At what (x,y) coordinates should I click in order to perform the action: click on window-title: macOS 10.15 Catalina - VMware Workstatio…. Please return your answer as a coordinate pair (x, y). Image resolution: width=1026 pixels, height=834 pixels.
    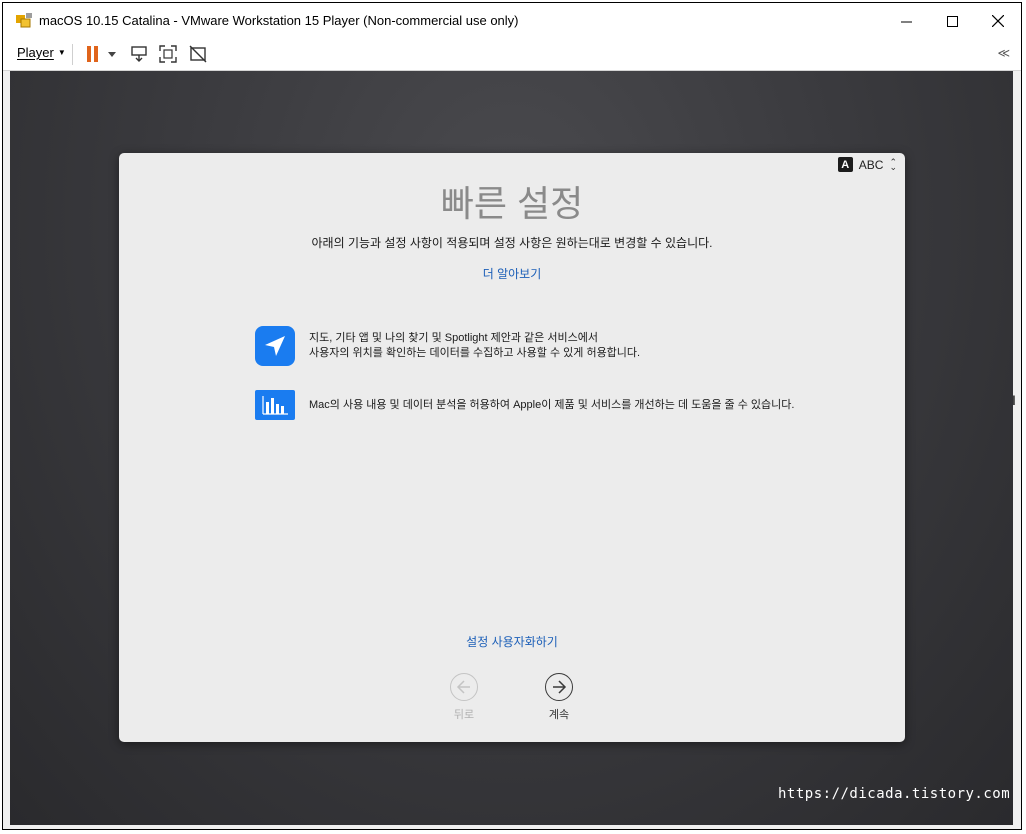
    Looking at the image, I should click on (279, 20).